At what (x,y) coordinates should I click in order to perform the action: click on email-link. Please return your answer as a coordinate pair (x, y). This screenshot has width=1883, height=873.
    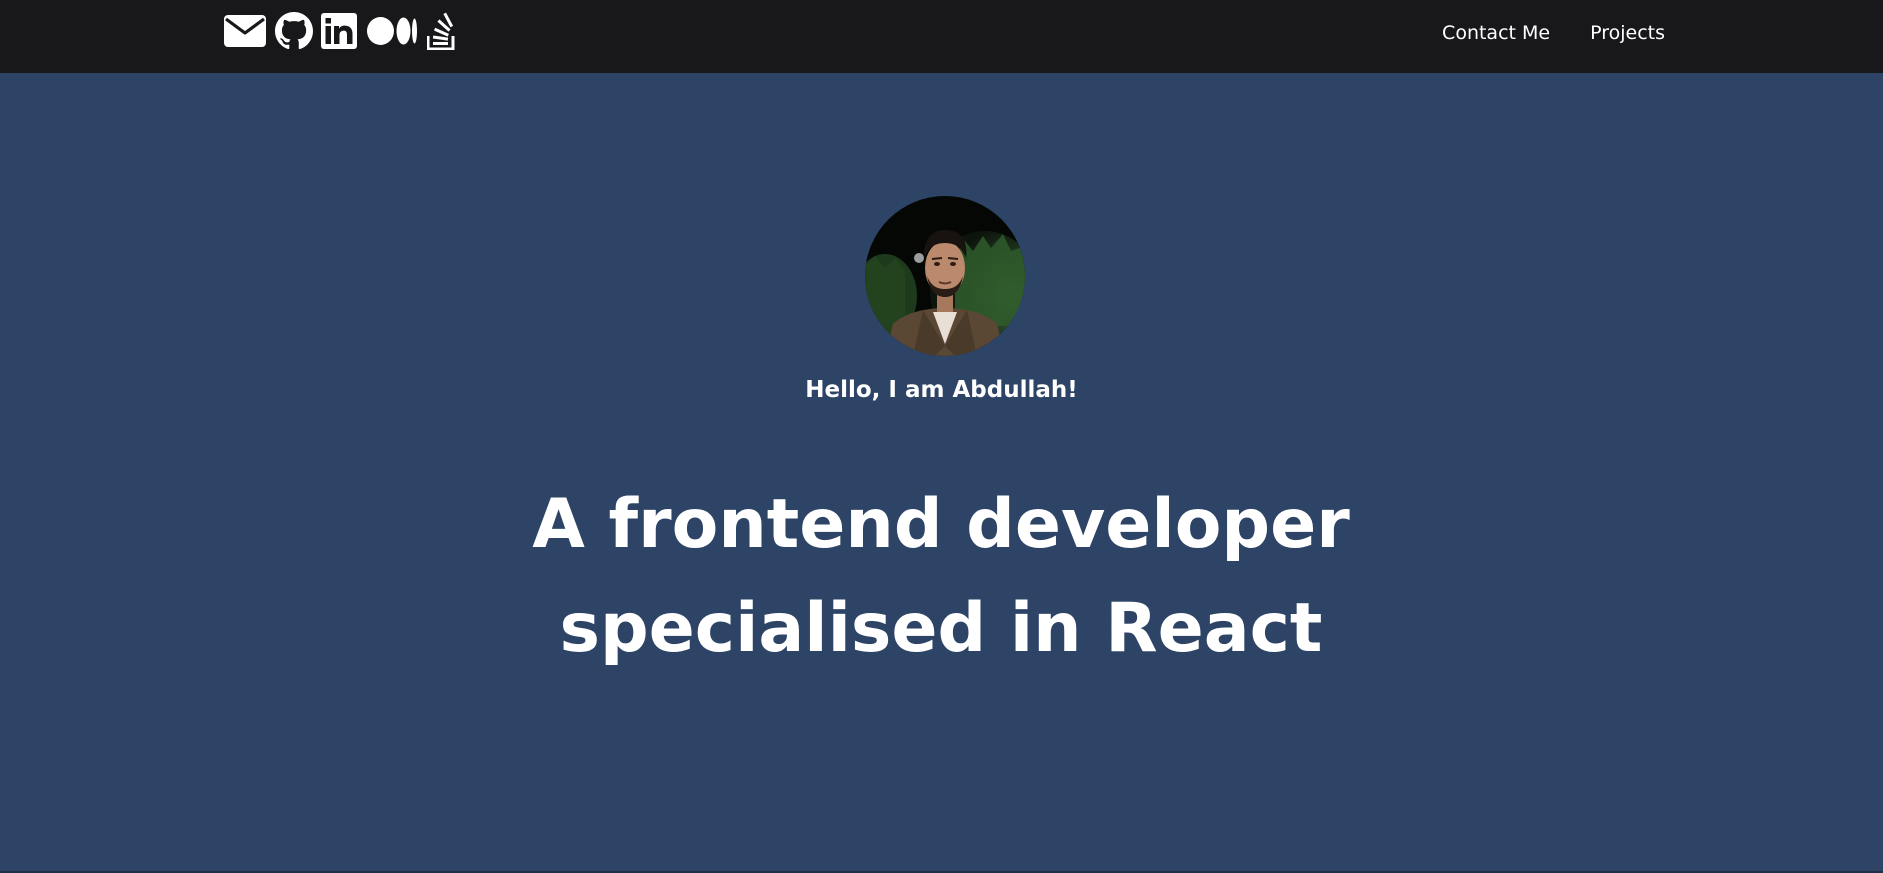
    Looking at the image, I should click on (245, 31).